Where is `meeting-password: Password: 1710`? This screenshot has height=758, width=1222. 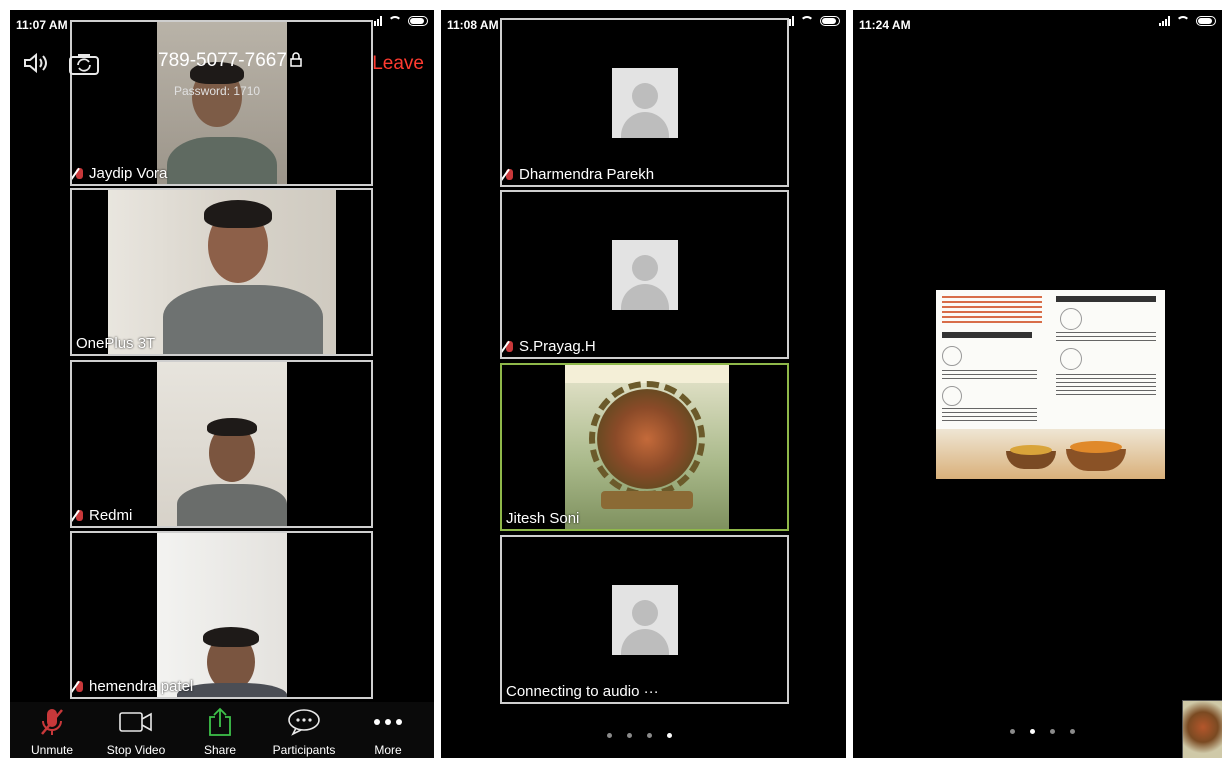
meeting-password: Password: 1710 is located at coordinates (217, 91).